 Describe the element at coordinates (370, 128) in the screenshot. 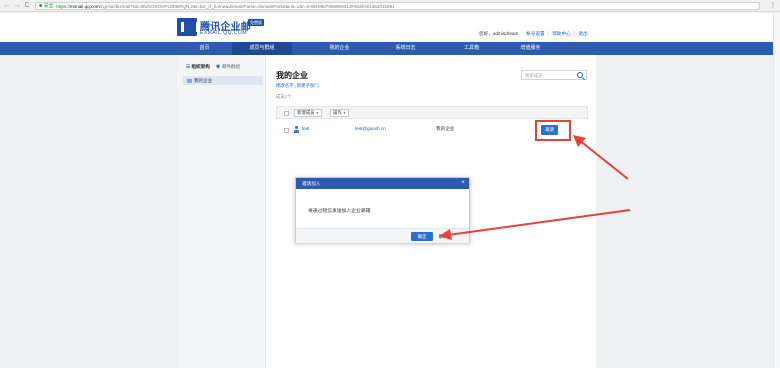

I see `member-email: test@guoxh.cn` at that location.